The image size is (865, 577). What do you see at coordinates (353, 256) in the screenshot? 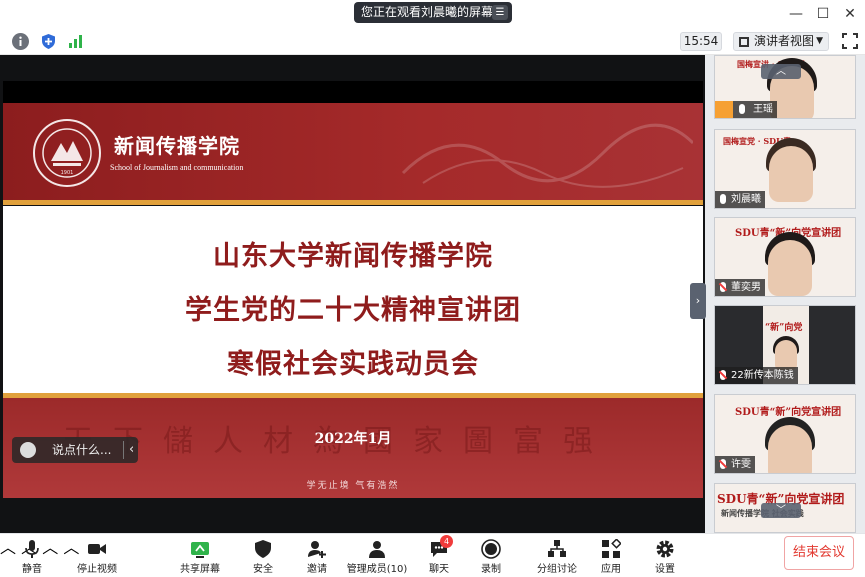
I see `slide-title-line-1: 山东大学新闻传播学院` at bounding box center [353, 256].